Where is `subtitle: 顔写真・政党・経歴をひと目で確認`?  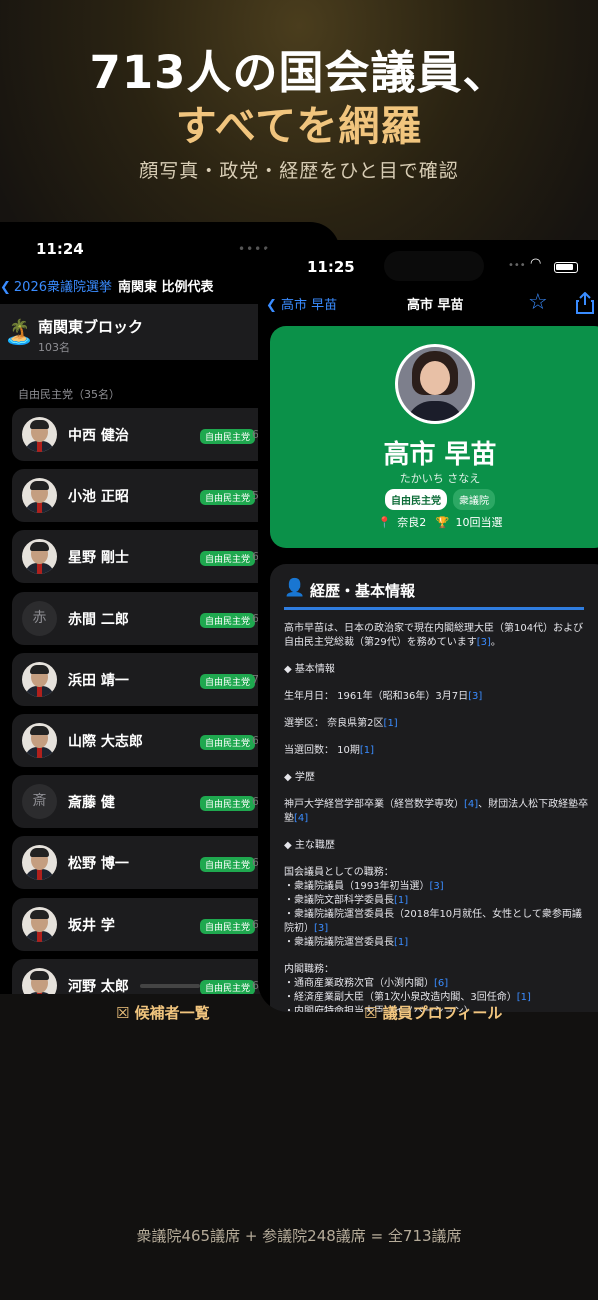 subtitle: 顔写真・政党・経歴をひと目で確認 is located at coordinates (299, 171).